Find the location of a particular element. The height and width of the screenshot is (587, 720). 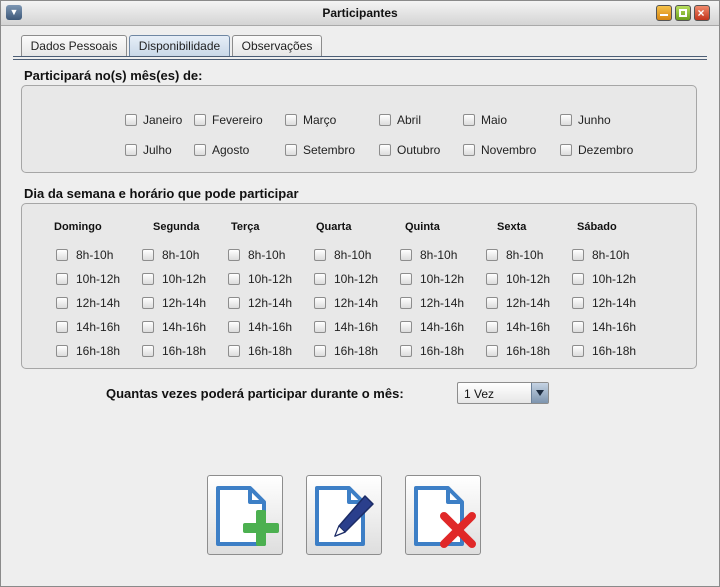

minimize-button is located at coordinates (664, 13).